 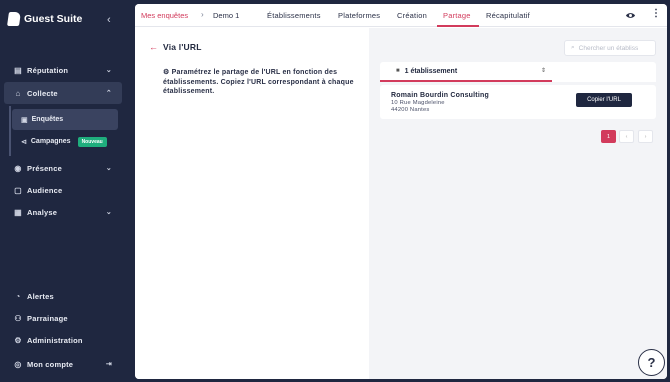 I want to click on sidebar-item-audience: ▢ Audience, so click(x=63, y=190).